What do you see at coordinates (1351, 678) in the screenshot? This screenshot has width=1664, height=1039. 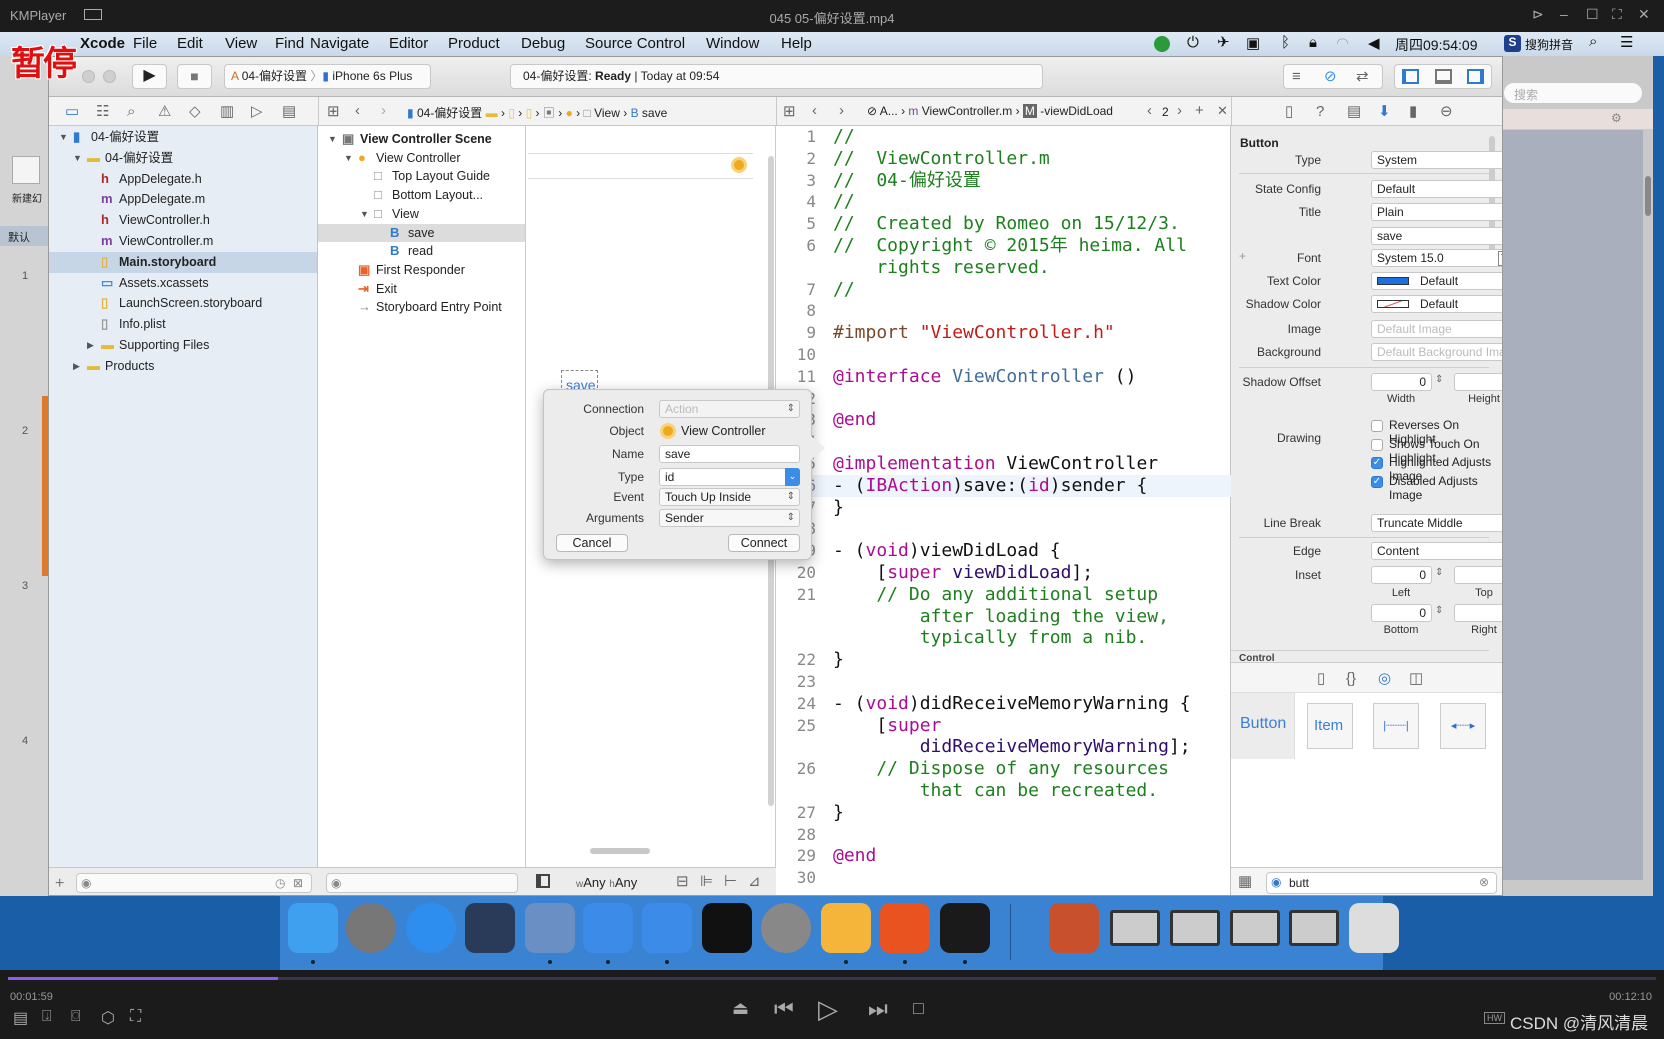 I see `code-snippet-icon: {}` at bounding box center [1351, 678].